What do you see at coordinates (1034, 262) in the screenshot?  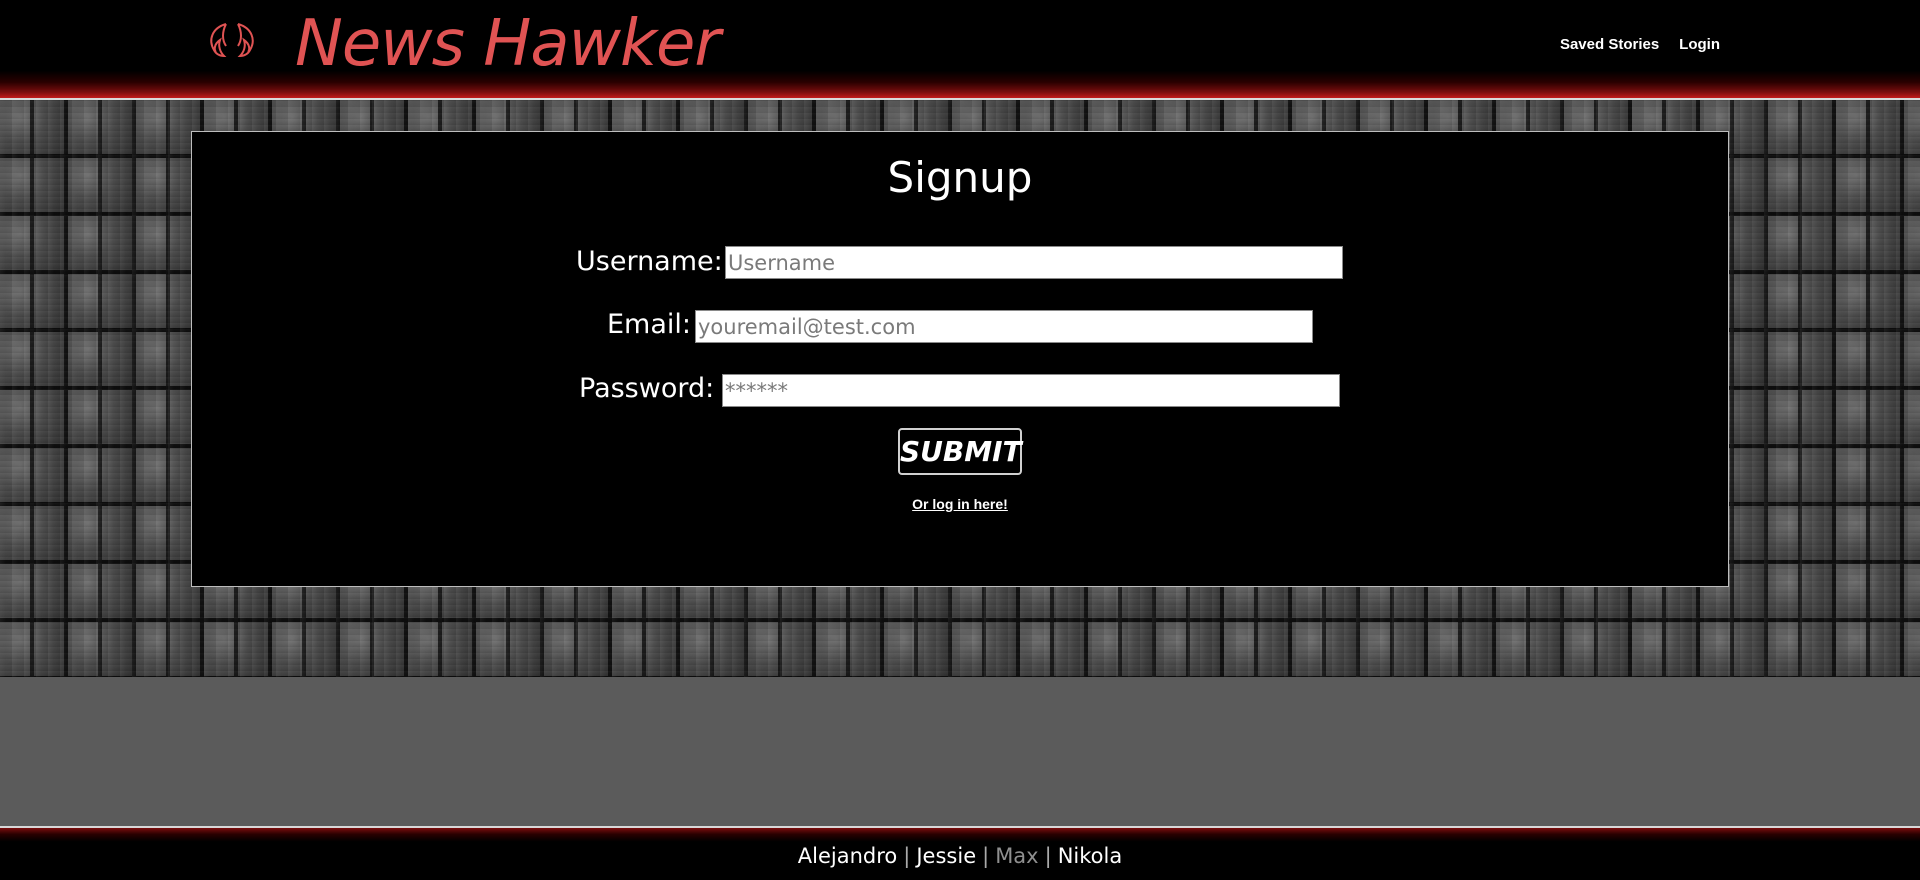 I see `username-input` at bounding box center [1034, 262].